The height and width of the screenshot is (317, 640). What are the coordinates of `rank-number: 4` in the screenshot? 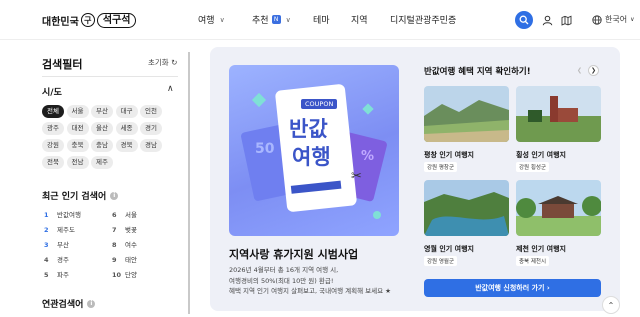 It's located at (46, 260).